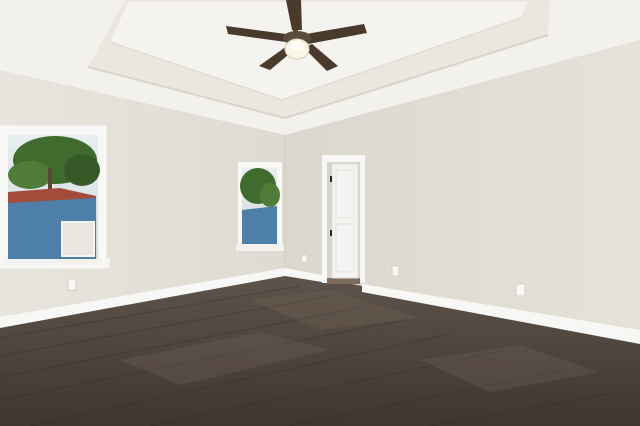 This screenshot has height=426, width=640. Describe the element at coordinates (260, 206) in the screenshot. I see `middle-window` at that location.